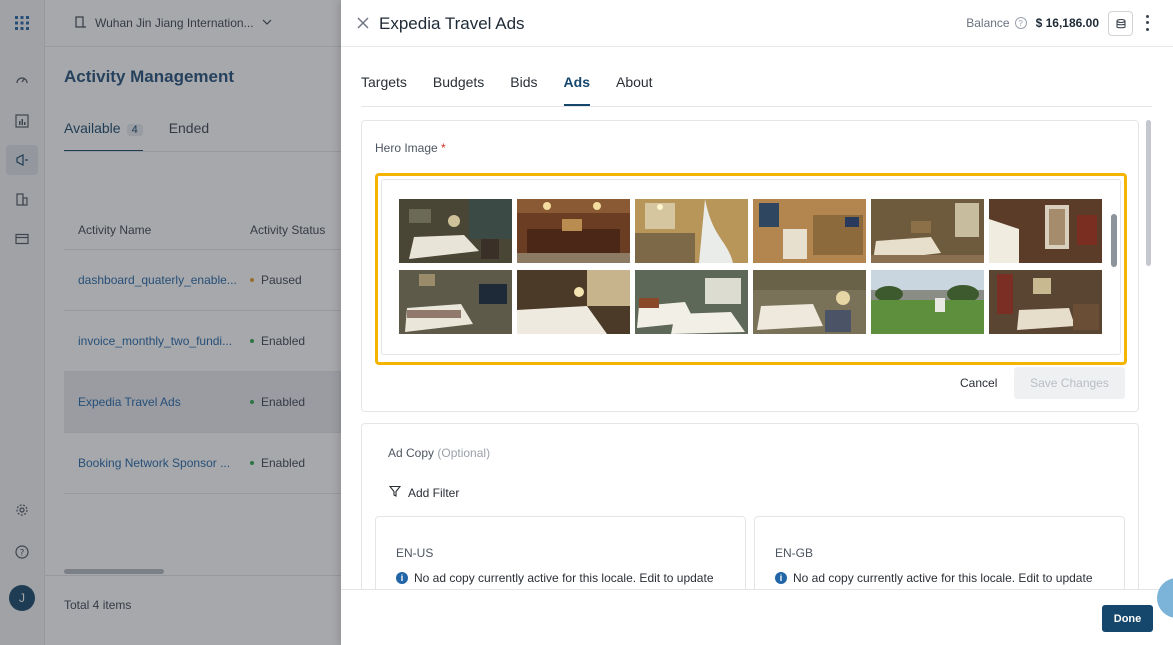 The image size is (1173, 645). I want to click on hotel-bedroom-thumbnail, so click(573, 302).